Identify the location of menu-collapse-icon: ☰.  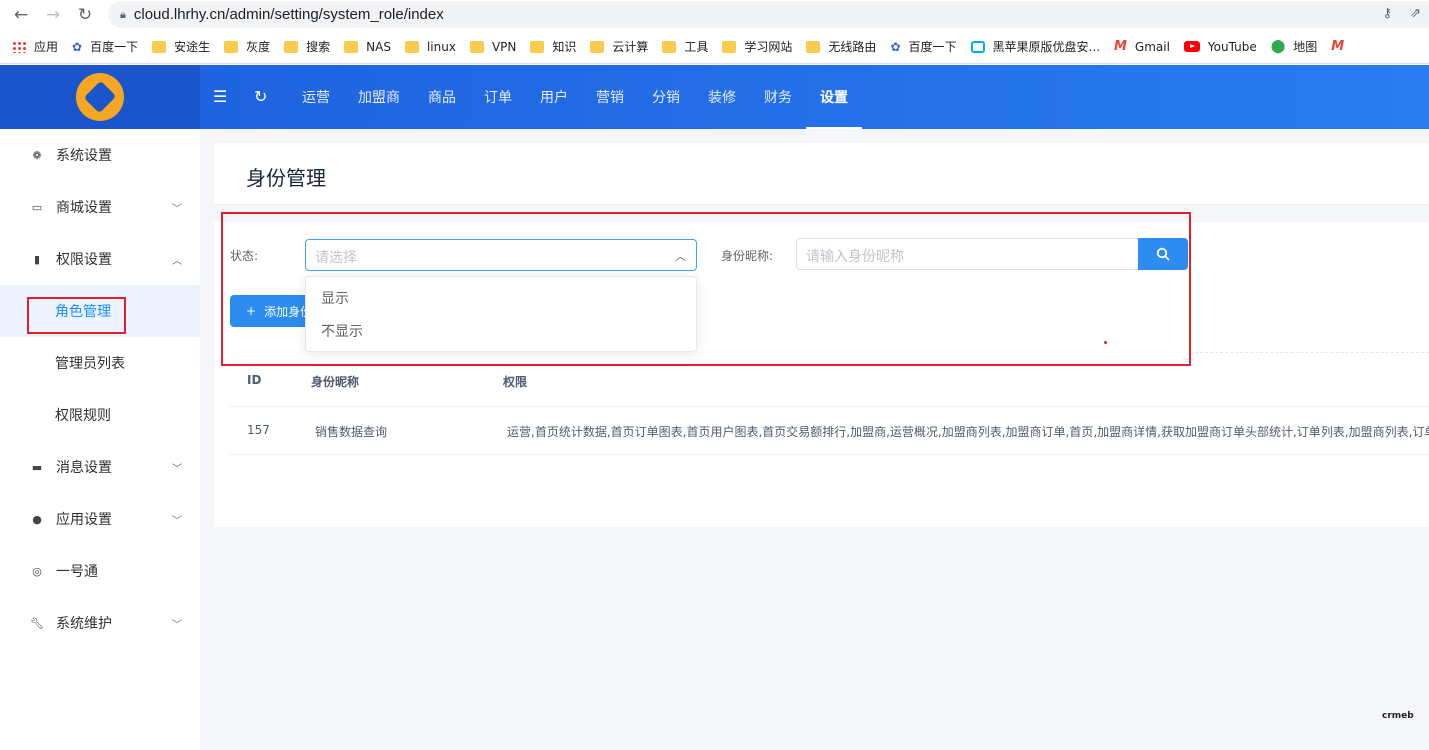
(220, 96).